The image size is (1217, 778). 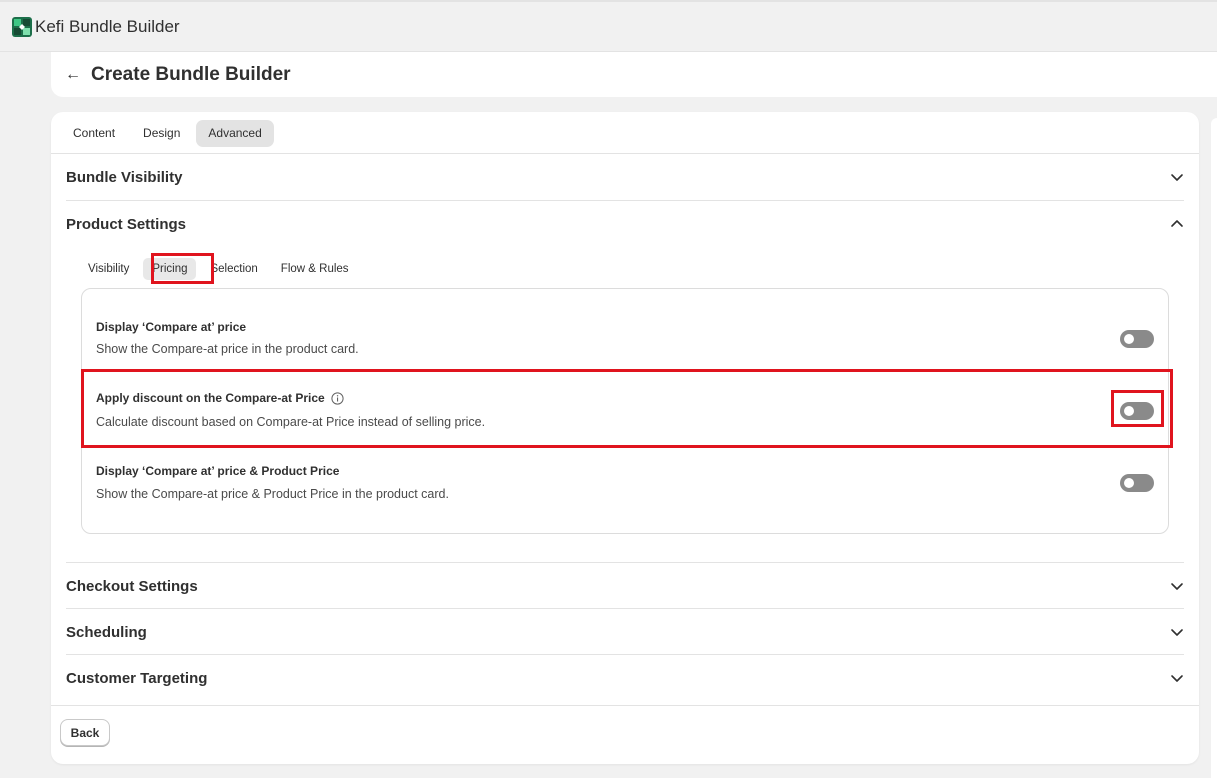 I want to click on section-title: Customer Targeting, so click(x=137, y=678).